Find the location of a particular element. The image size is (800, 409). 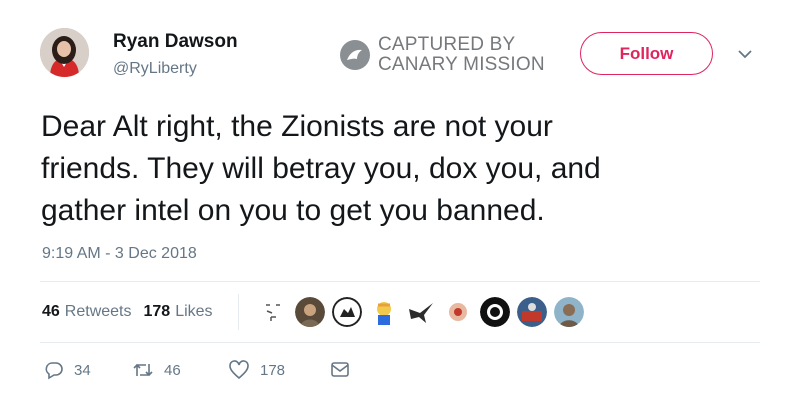

engagement-stats: 46 Retweets 178 Likes is located at coordinates (133, 312).